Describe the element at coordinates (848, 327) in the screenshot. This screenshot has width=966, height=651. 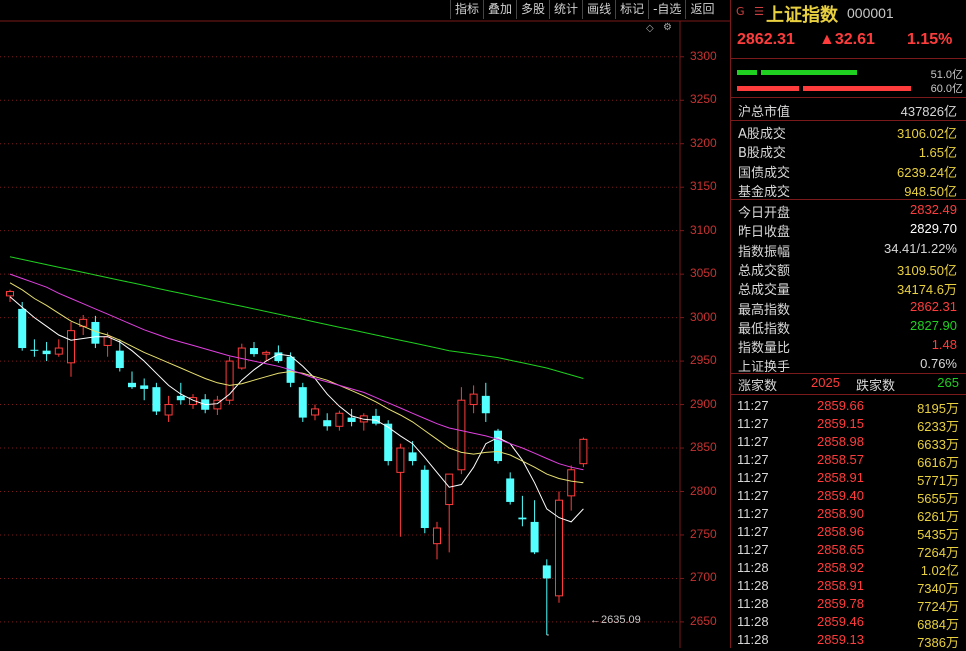
I see `stat-row: 最低指数 2827.90` at that location.